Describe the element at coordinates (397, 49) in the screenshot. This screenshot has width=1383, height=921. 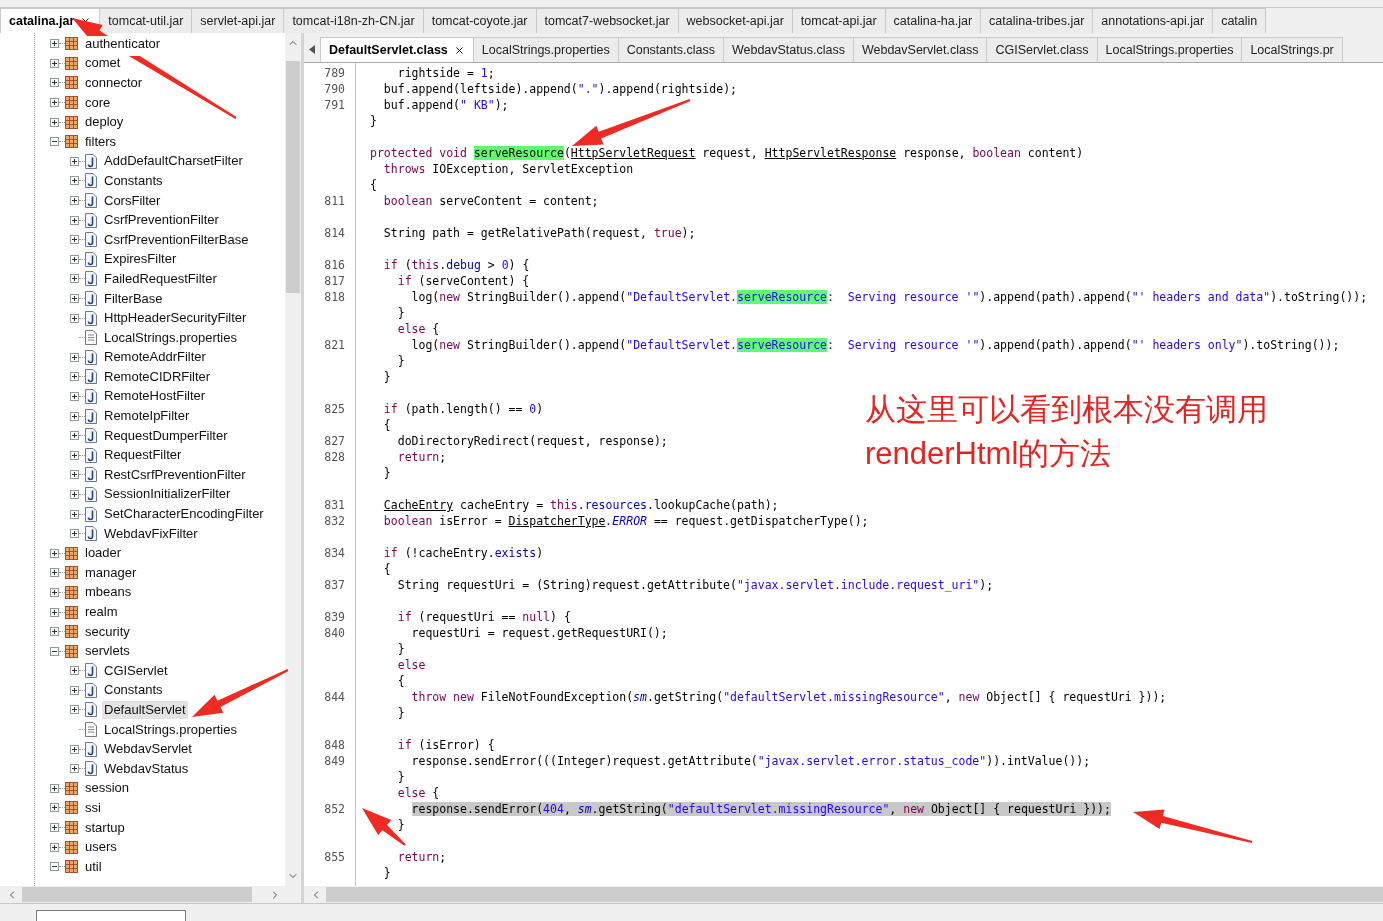
I see `editor-tab: DefaultServlet.class` at that location.